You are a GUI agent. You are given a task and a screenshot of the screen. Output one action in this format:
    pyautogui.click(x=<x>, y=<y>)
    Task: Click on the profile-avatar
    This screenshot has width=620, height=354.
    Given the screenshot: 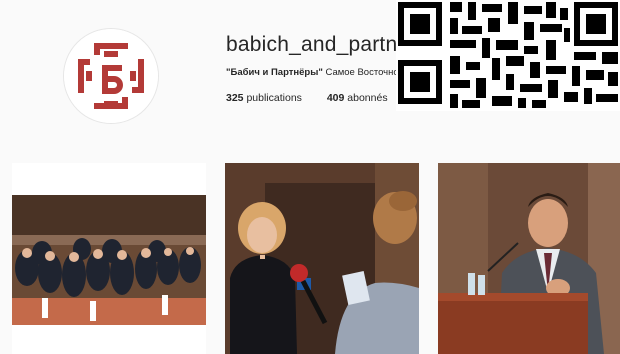 What is the action you would take?
    pyautogui.click(x=111, y=76)
    